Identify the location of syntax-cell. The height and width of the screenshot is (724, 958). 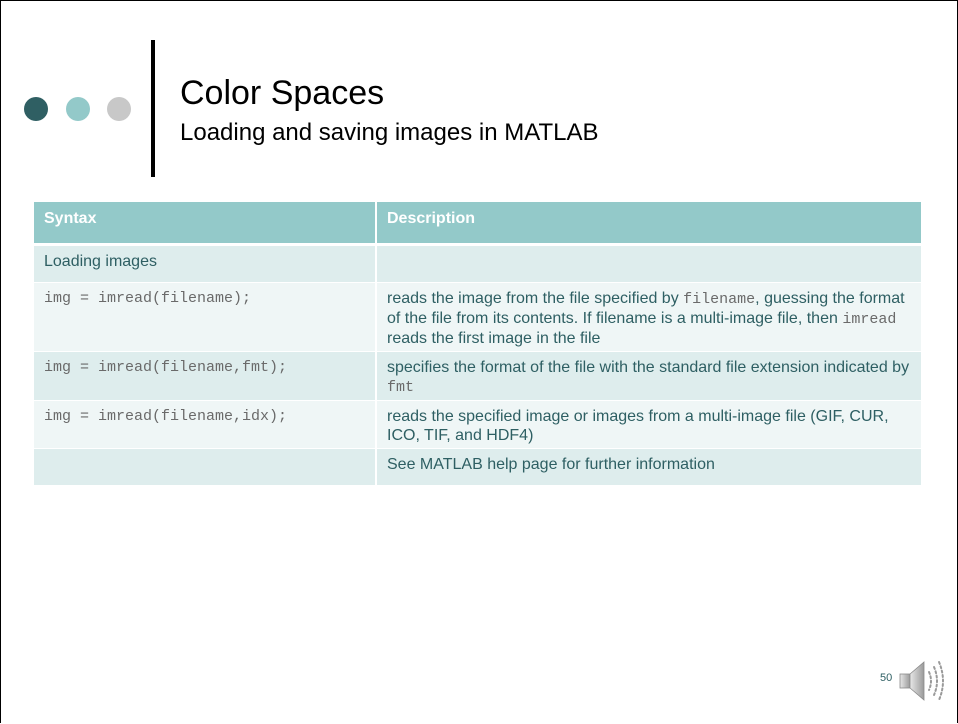
(204, 467).